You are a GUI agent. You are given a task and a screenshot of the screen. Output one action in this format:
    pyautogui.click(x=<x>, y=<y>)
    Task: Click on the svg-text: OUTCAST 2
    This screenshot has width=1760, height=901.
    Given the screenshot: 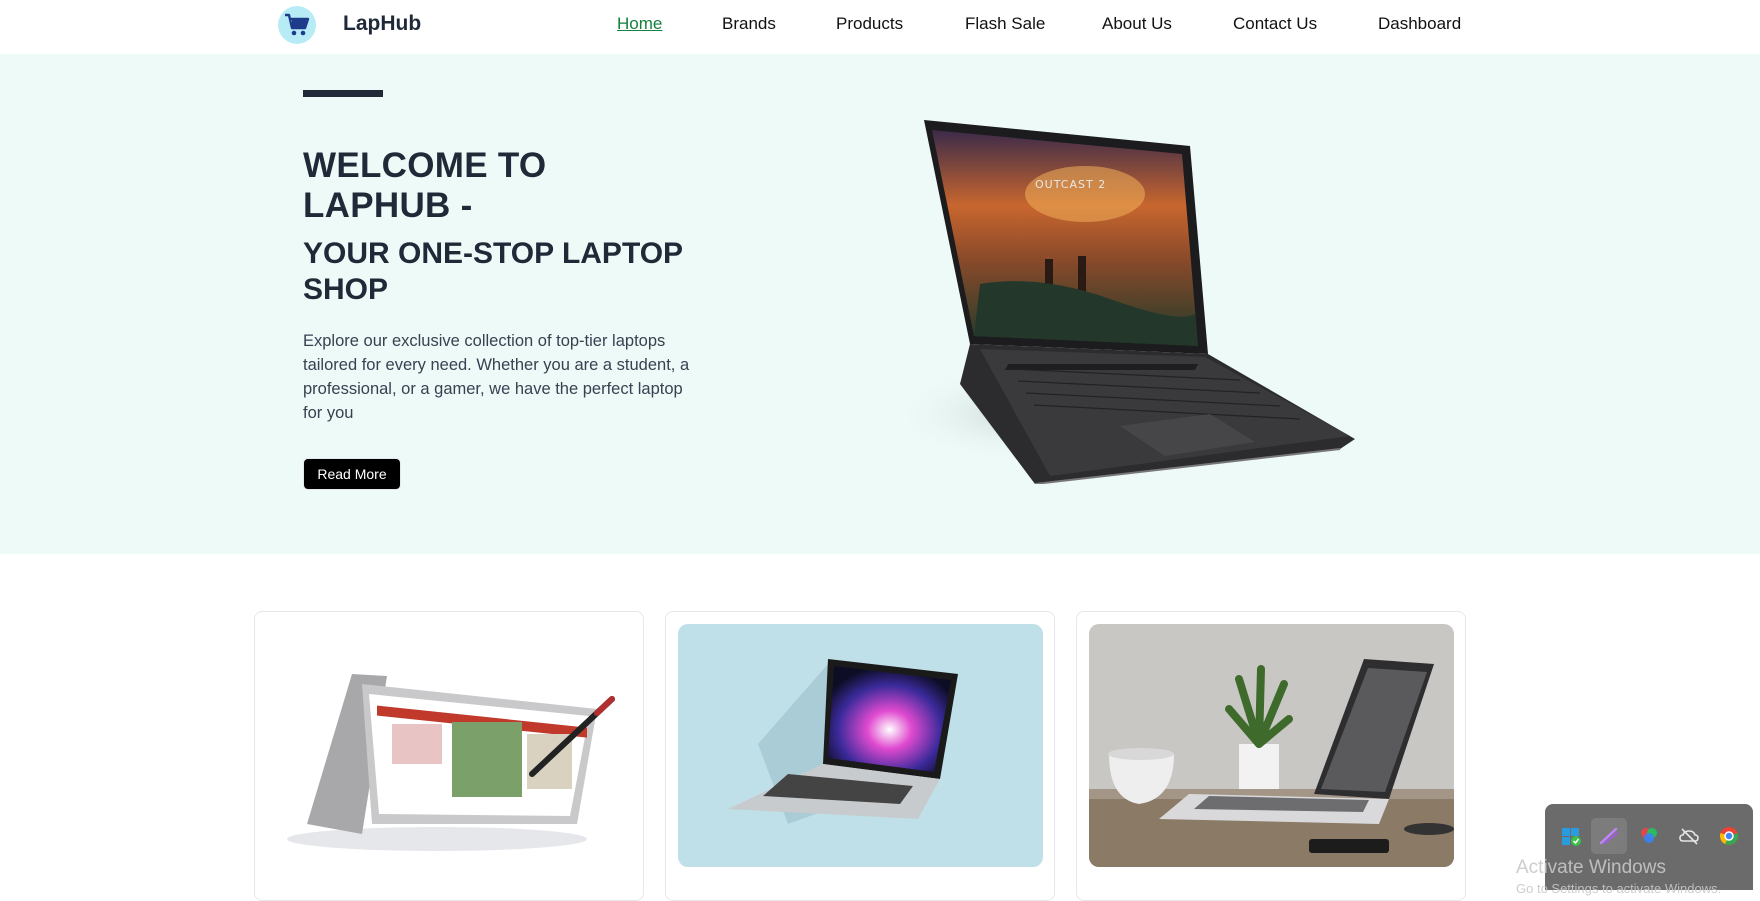 What is the action you would take?
    pyautogui.click(x=1070, y=184)
    